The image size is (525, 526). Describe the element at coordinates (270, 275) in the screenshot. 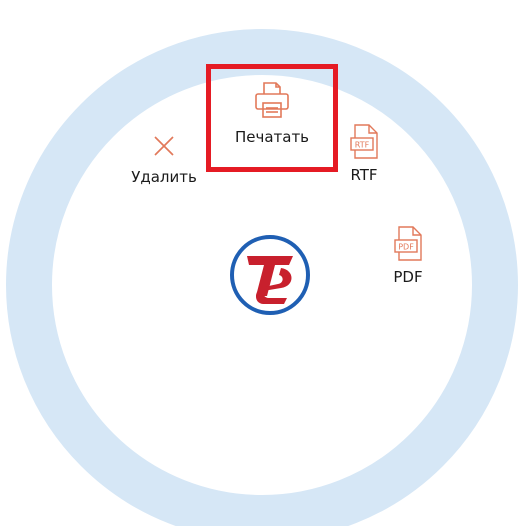

I see `brand-logo-icon` at that location.